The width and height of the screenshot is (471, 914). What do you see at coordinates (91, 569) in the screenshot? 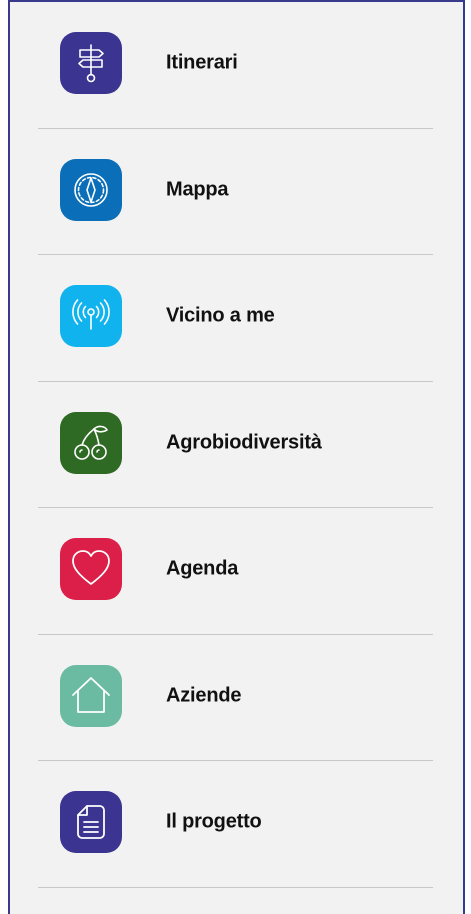
I see `heart-icon` at bounding box center [91, 569].